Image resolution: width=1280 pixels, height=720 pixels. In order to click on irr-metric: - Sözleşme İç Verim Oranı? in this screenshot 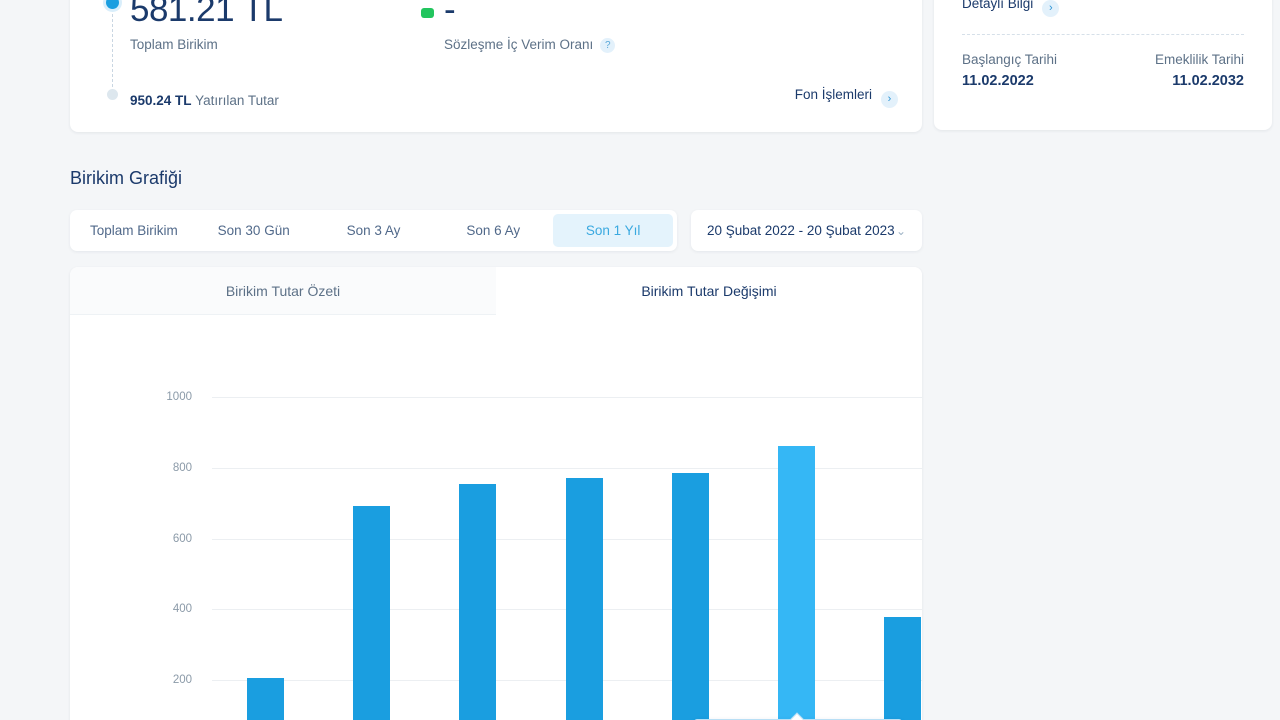, I will do `click(518, 26)`.